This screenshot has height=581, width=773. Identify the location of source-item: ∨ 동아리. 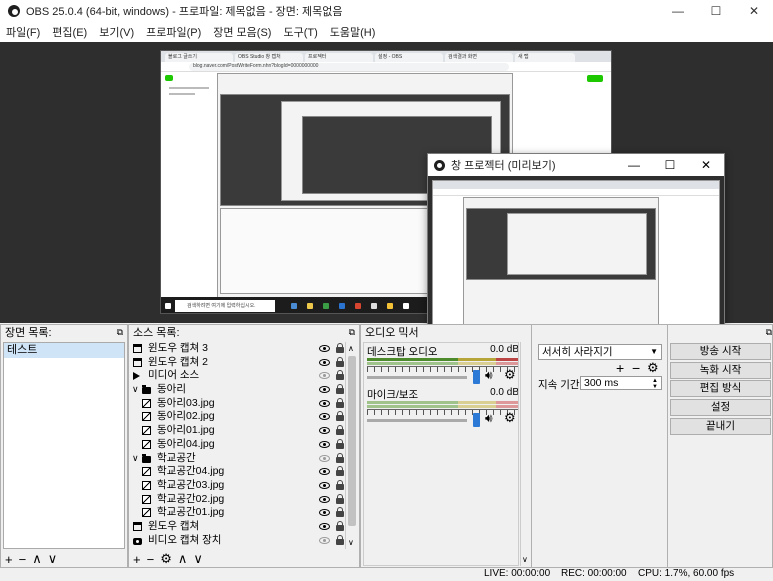
(245, 390).